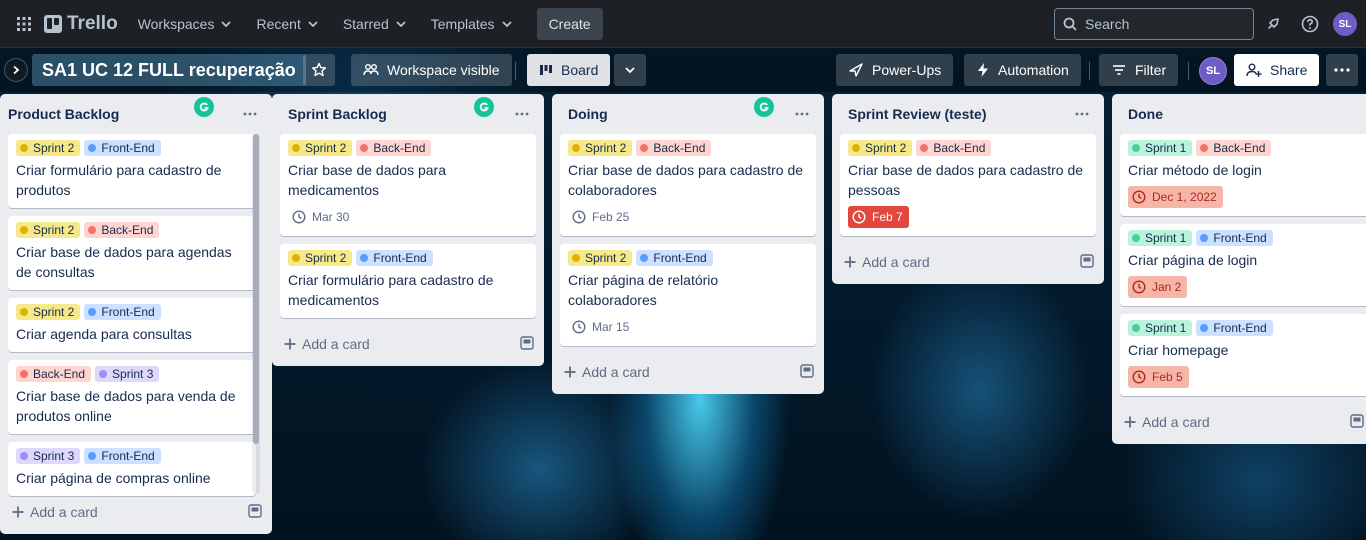 This screenshot has width=1366, height=540. Describe the element at coordinates (1175, 197) in the screenshot. I see `due-date-badge: Dec 1, 2022` at that location.